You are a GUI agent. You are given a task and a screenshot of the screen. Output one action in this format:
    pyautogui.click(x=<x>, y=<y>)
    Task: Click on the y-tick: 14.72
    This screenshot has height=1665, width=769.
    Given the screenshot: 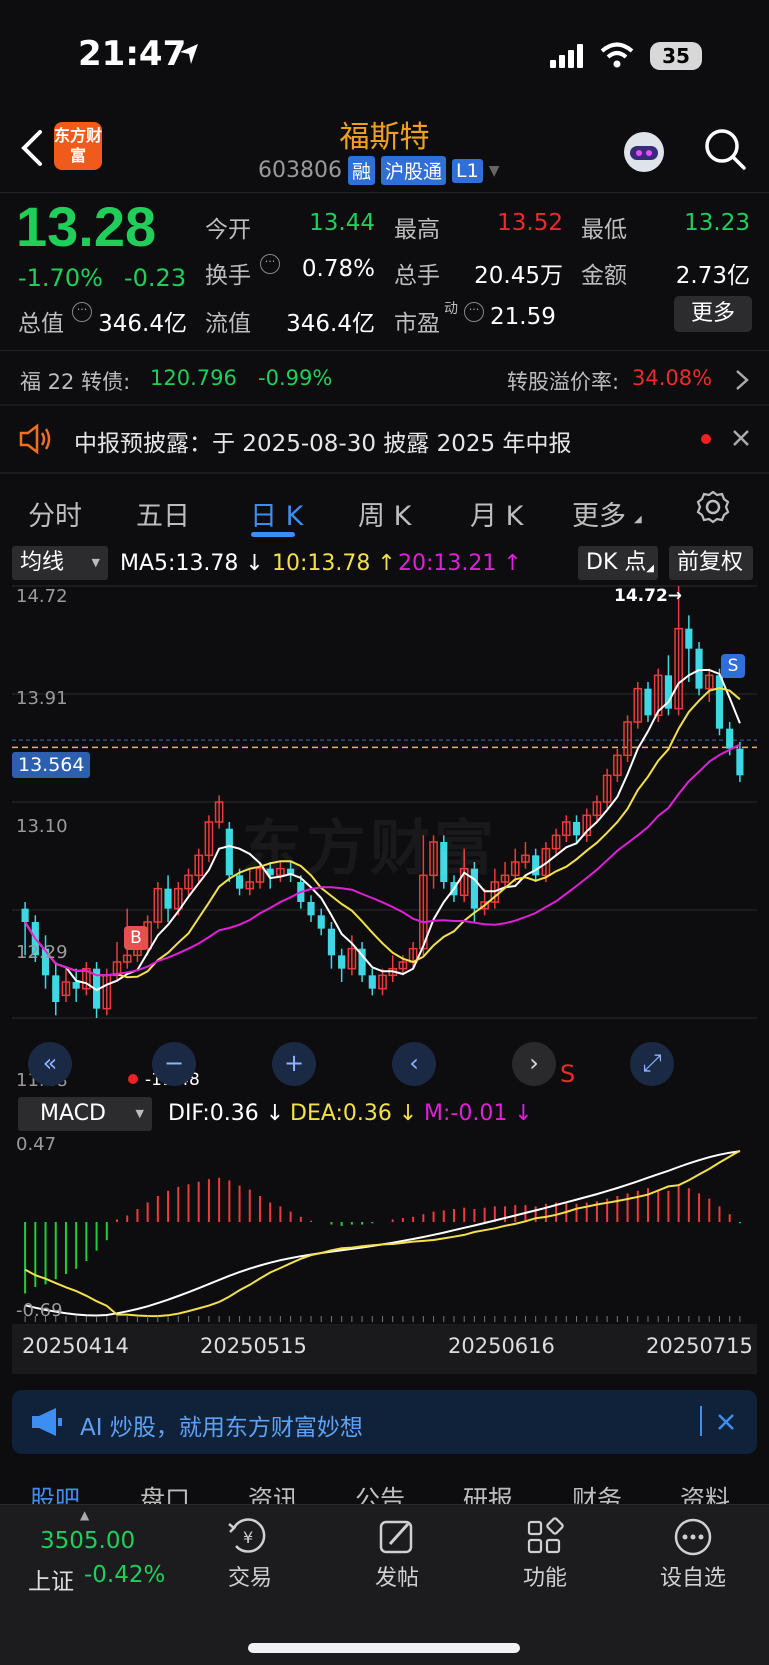 What is the action you would take?
    pyautogui.click(x=42, y=596)
    